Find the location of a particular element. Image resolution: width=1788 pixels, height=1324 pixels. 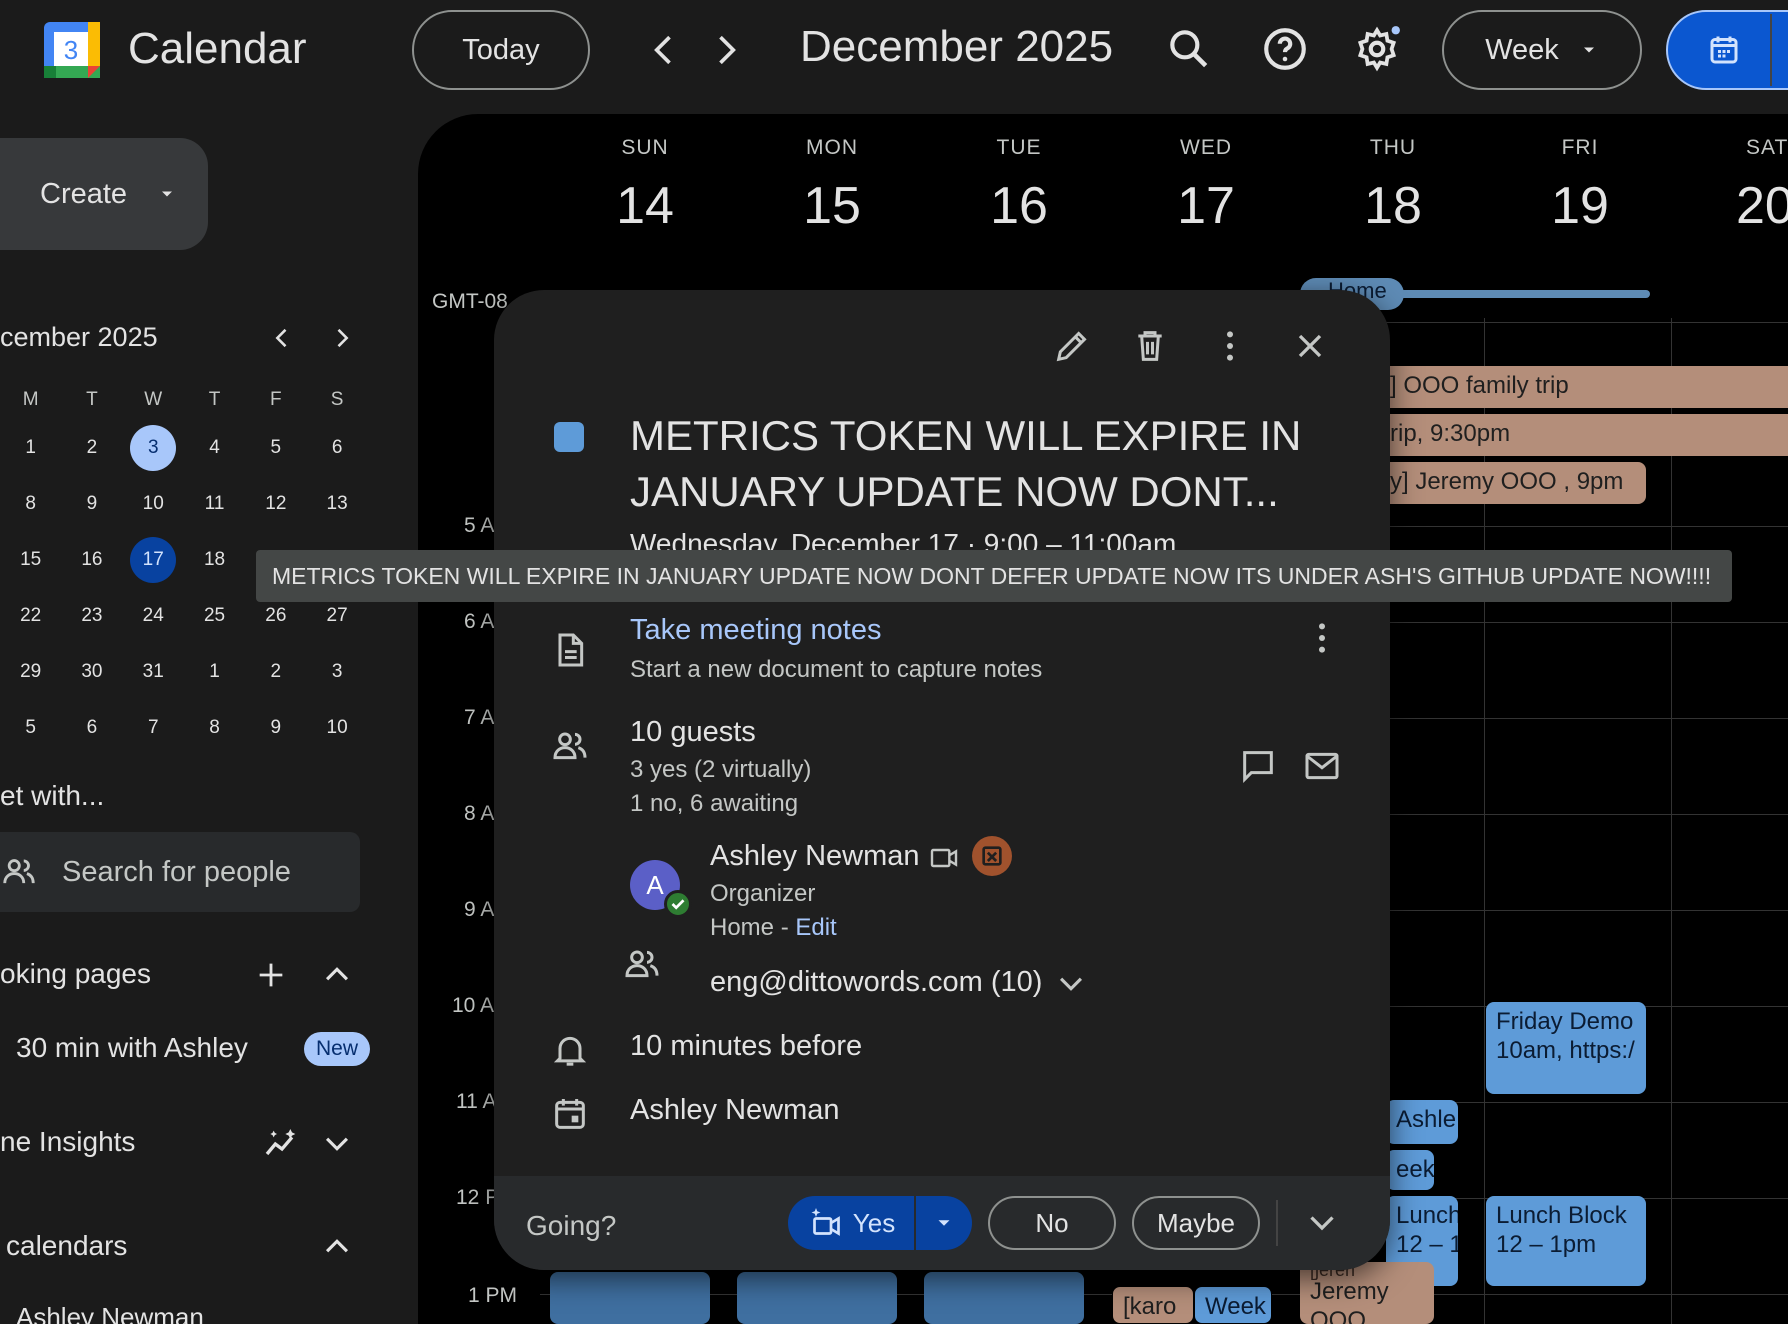

chat-icon is located at coordinates (1258, 766).